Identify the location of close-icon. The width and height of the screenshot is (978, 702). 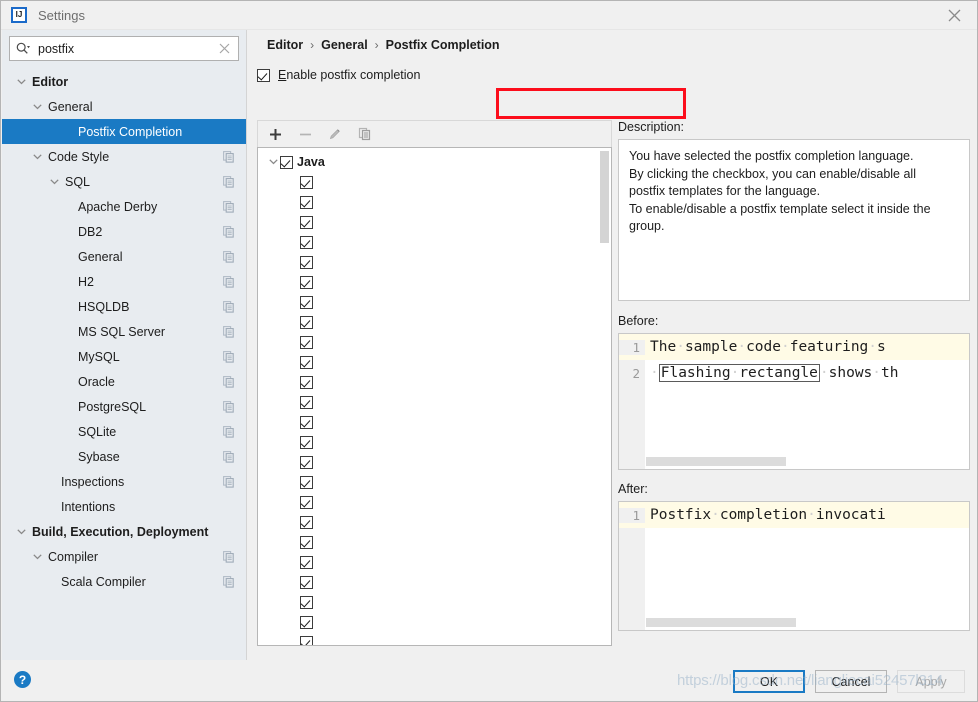
(954, 15).